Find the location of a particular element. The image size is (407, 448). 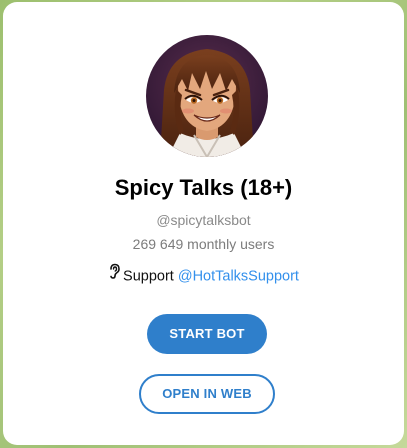

anime-girl-avatar-icon is located at coordinates (207, 96).